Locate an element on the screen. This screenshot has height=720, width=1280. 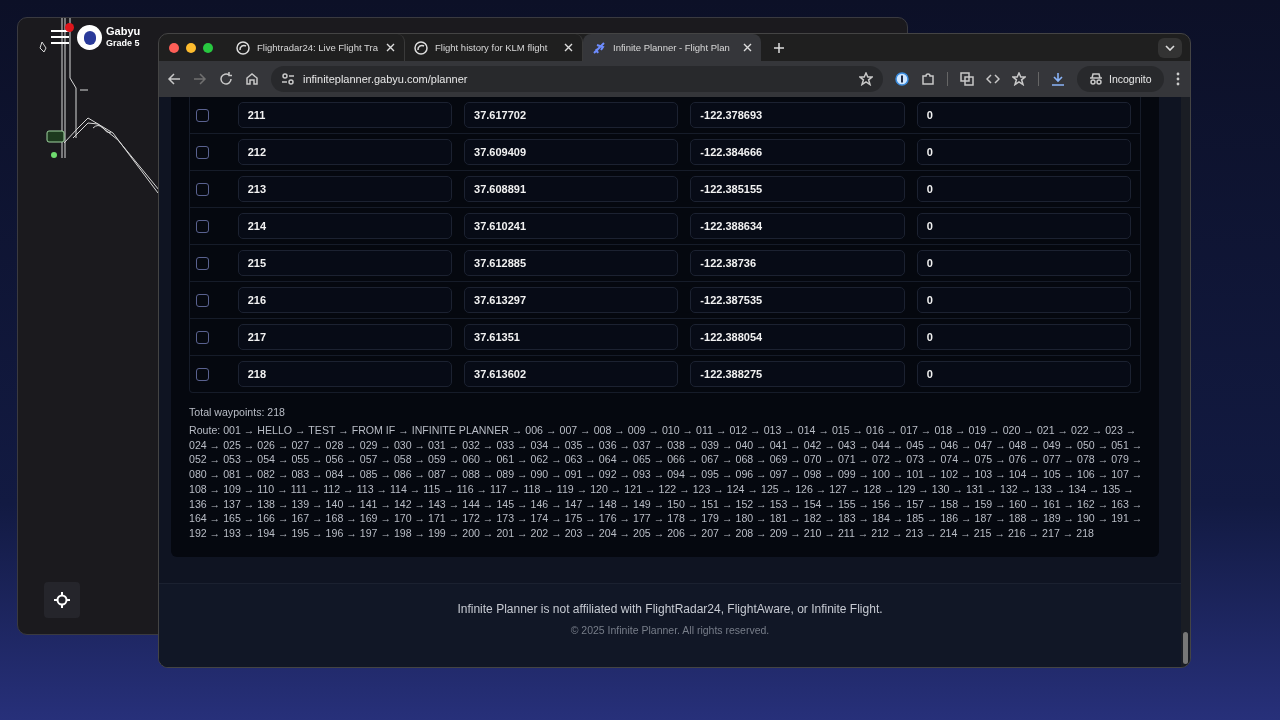
password-manager-icon is located at coordinates (902, 79).